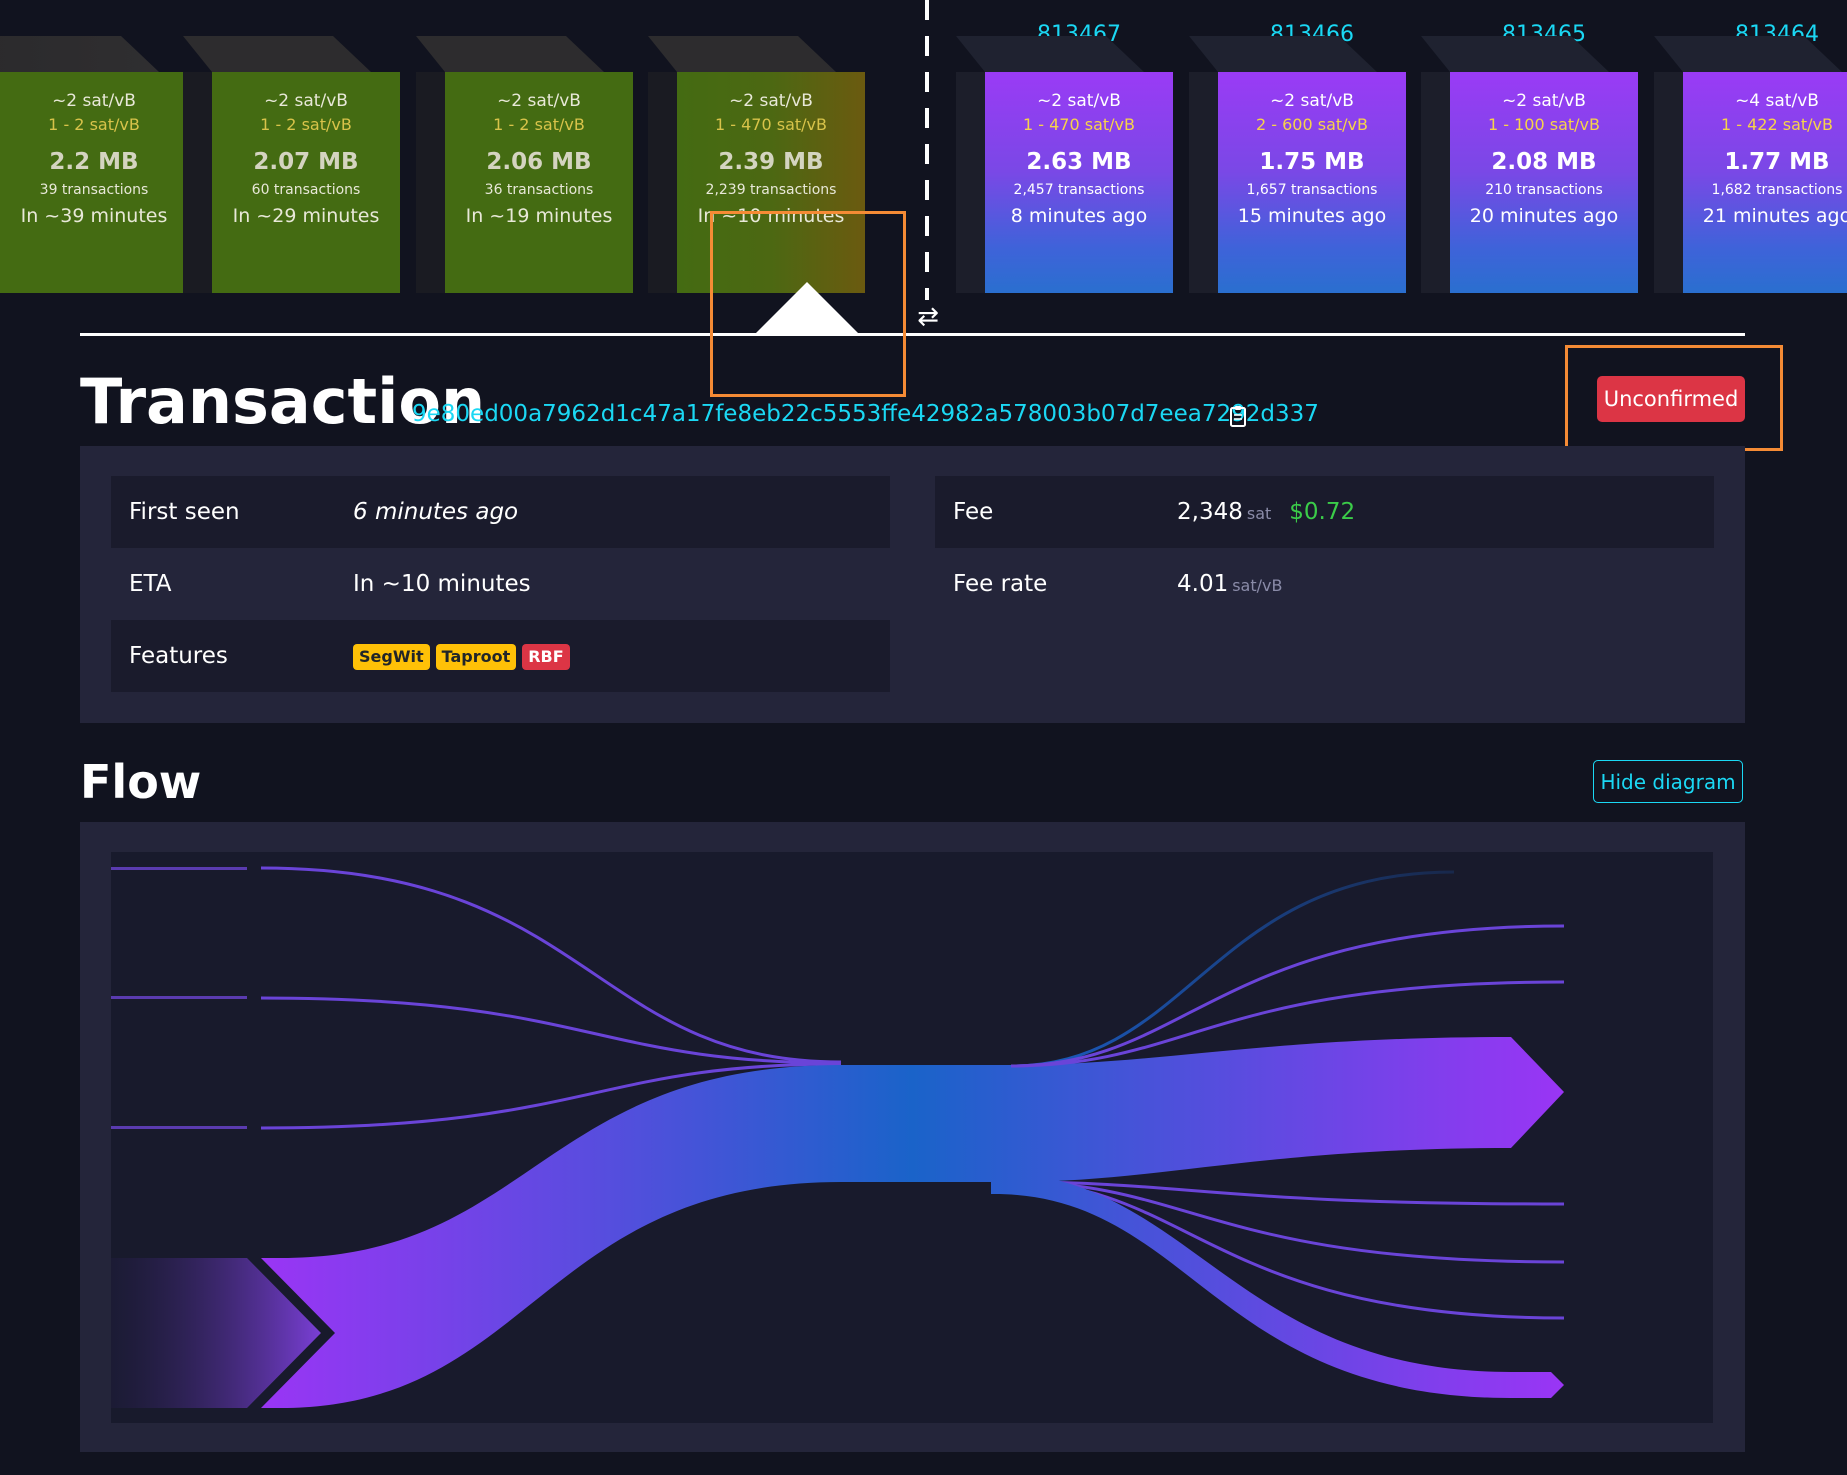  Describe the element at coordinates (1312, 216) in the screenshot. I see `block-age: 15 minutes ago` at that location.